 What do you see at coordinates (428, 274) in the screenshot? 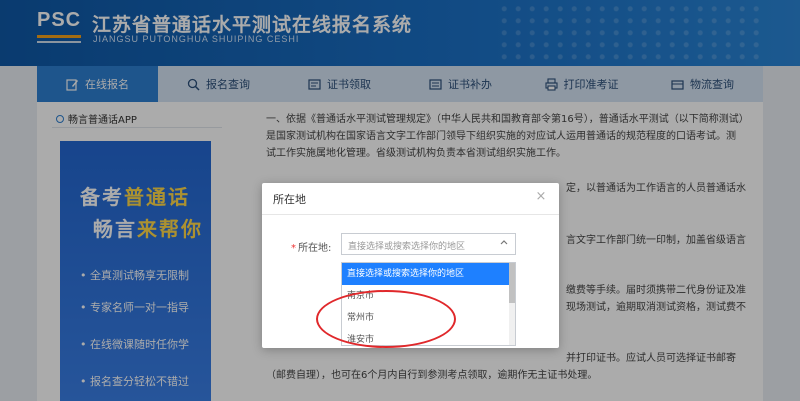
I see `dropdown-option: 直接选择或搜索选择你的地区` at bounding box center [428, 274].